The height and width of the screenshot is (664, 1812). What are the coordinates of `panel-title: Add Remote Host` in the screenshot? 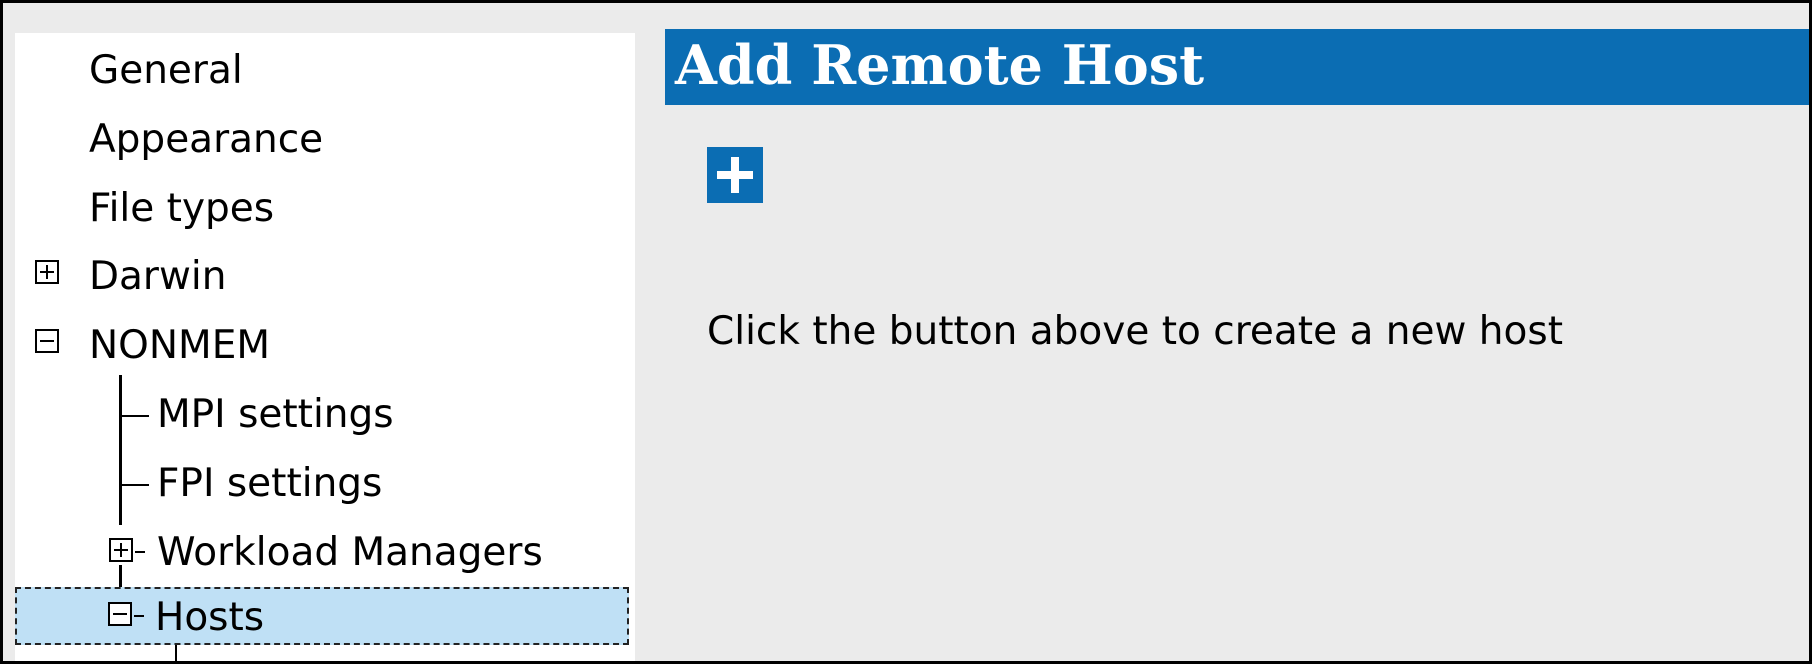 It's located at (940, 65).